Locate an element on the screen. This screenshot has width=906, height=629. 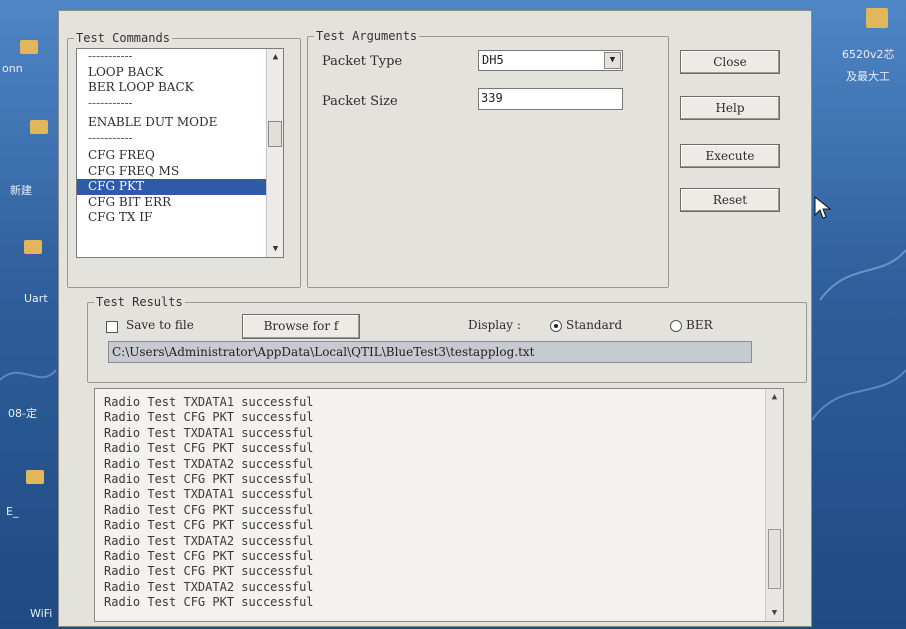
save-to-file-checkbox is located at coordinates (112, 327).